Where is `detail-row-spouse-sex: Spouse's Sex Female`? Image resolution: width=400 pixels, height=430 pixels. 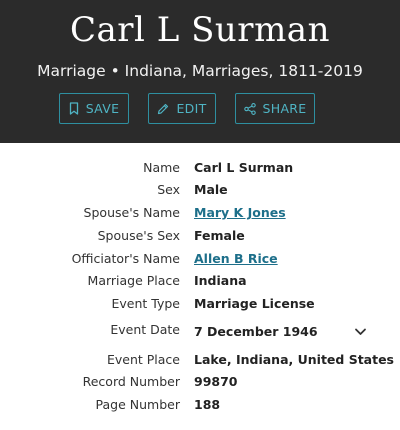
detail-row-spouse-sex: Spouse's Sex Female is located at coordinates (200, 238).